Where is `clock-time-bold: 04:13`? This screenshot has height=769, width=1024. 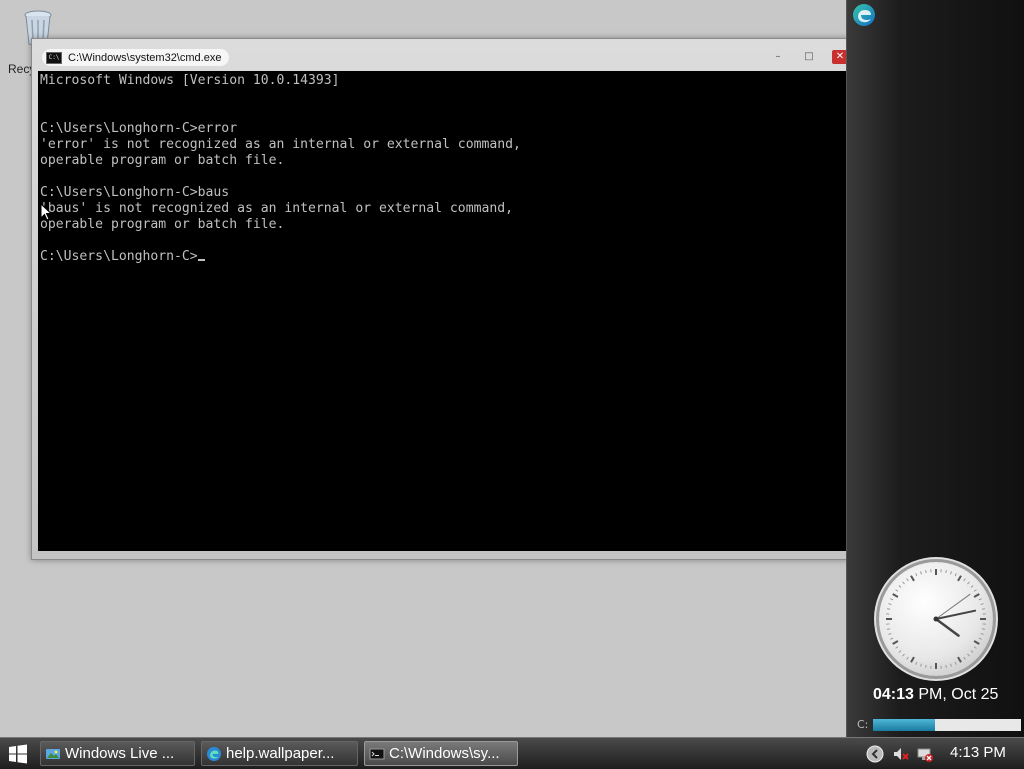
clock-time-bold: 04:13 is located at coordinates (893, 694).